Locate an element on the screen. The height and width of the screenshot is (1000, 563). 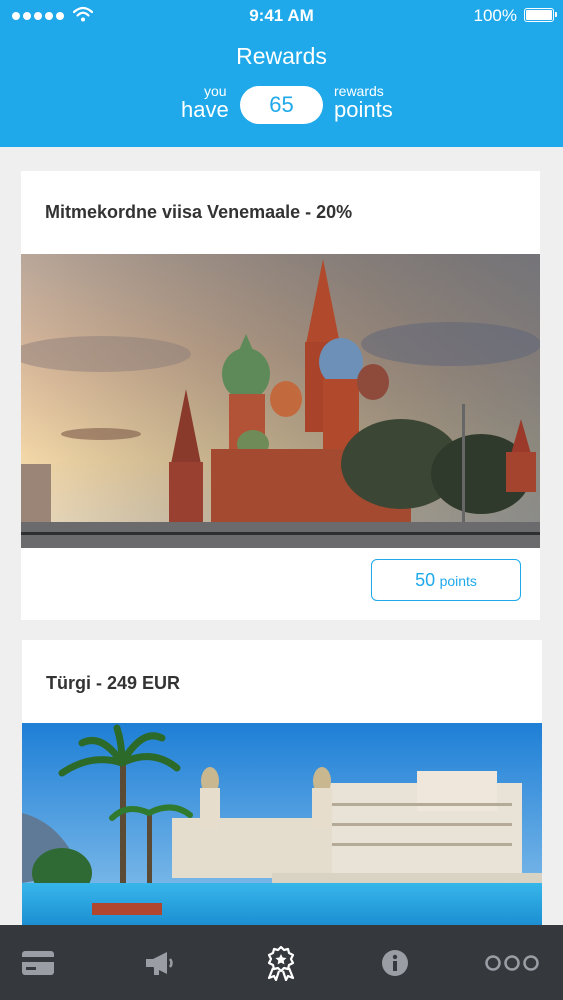
battery-percentage: 100% is located at coordinates (495, 15).